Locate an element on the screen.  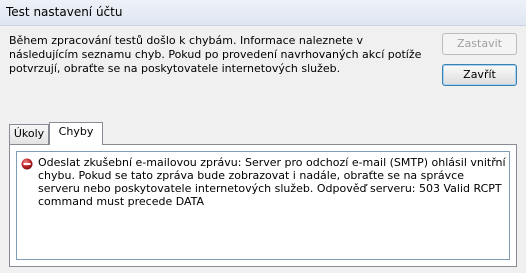
stop-button: Zastavit is located at coordinates (479, 44).